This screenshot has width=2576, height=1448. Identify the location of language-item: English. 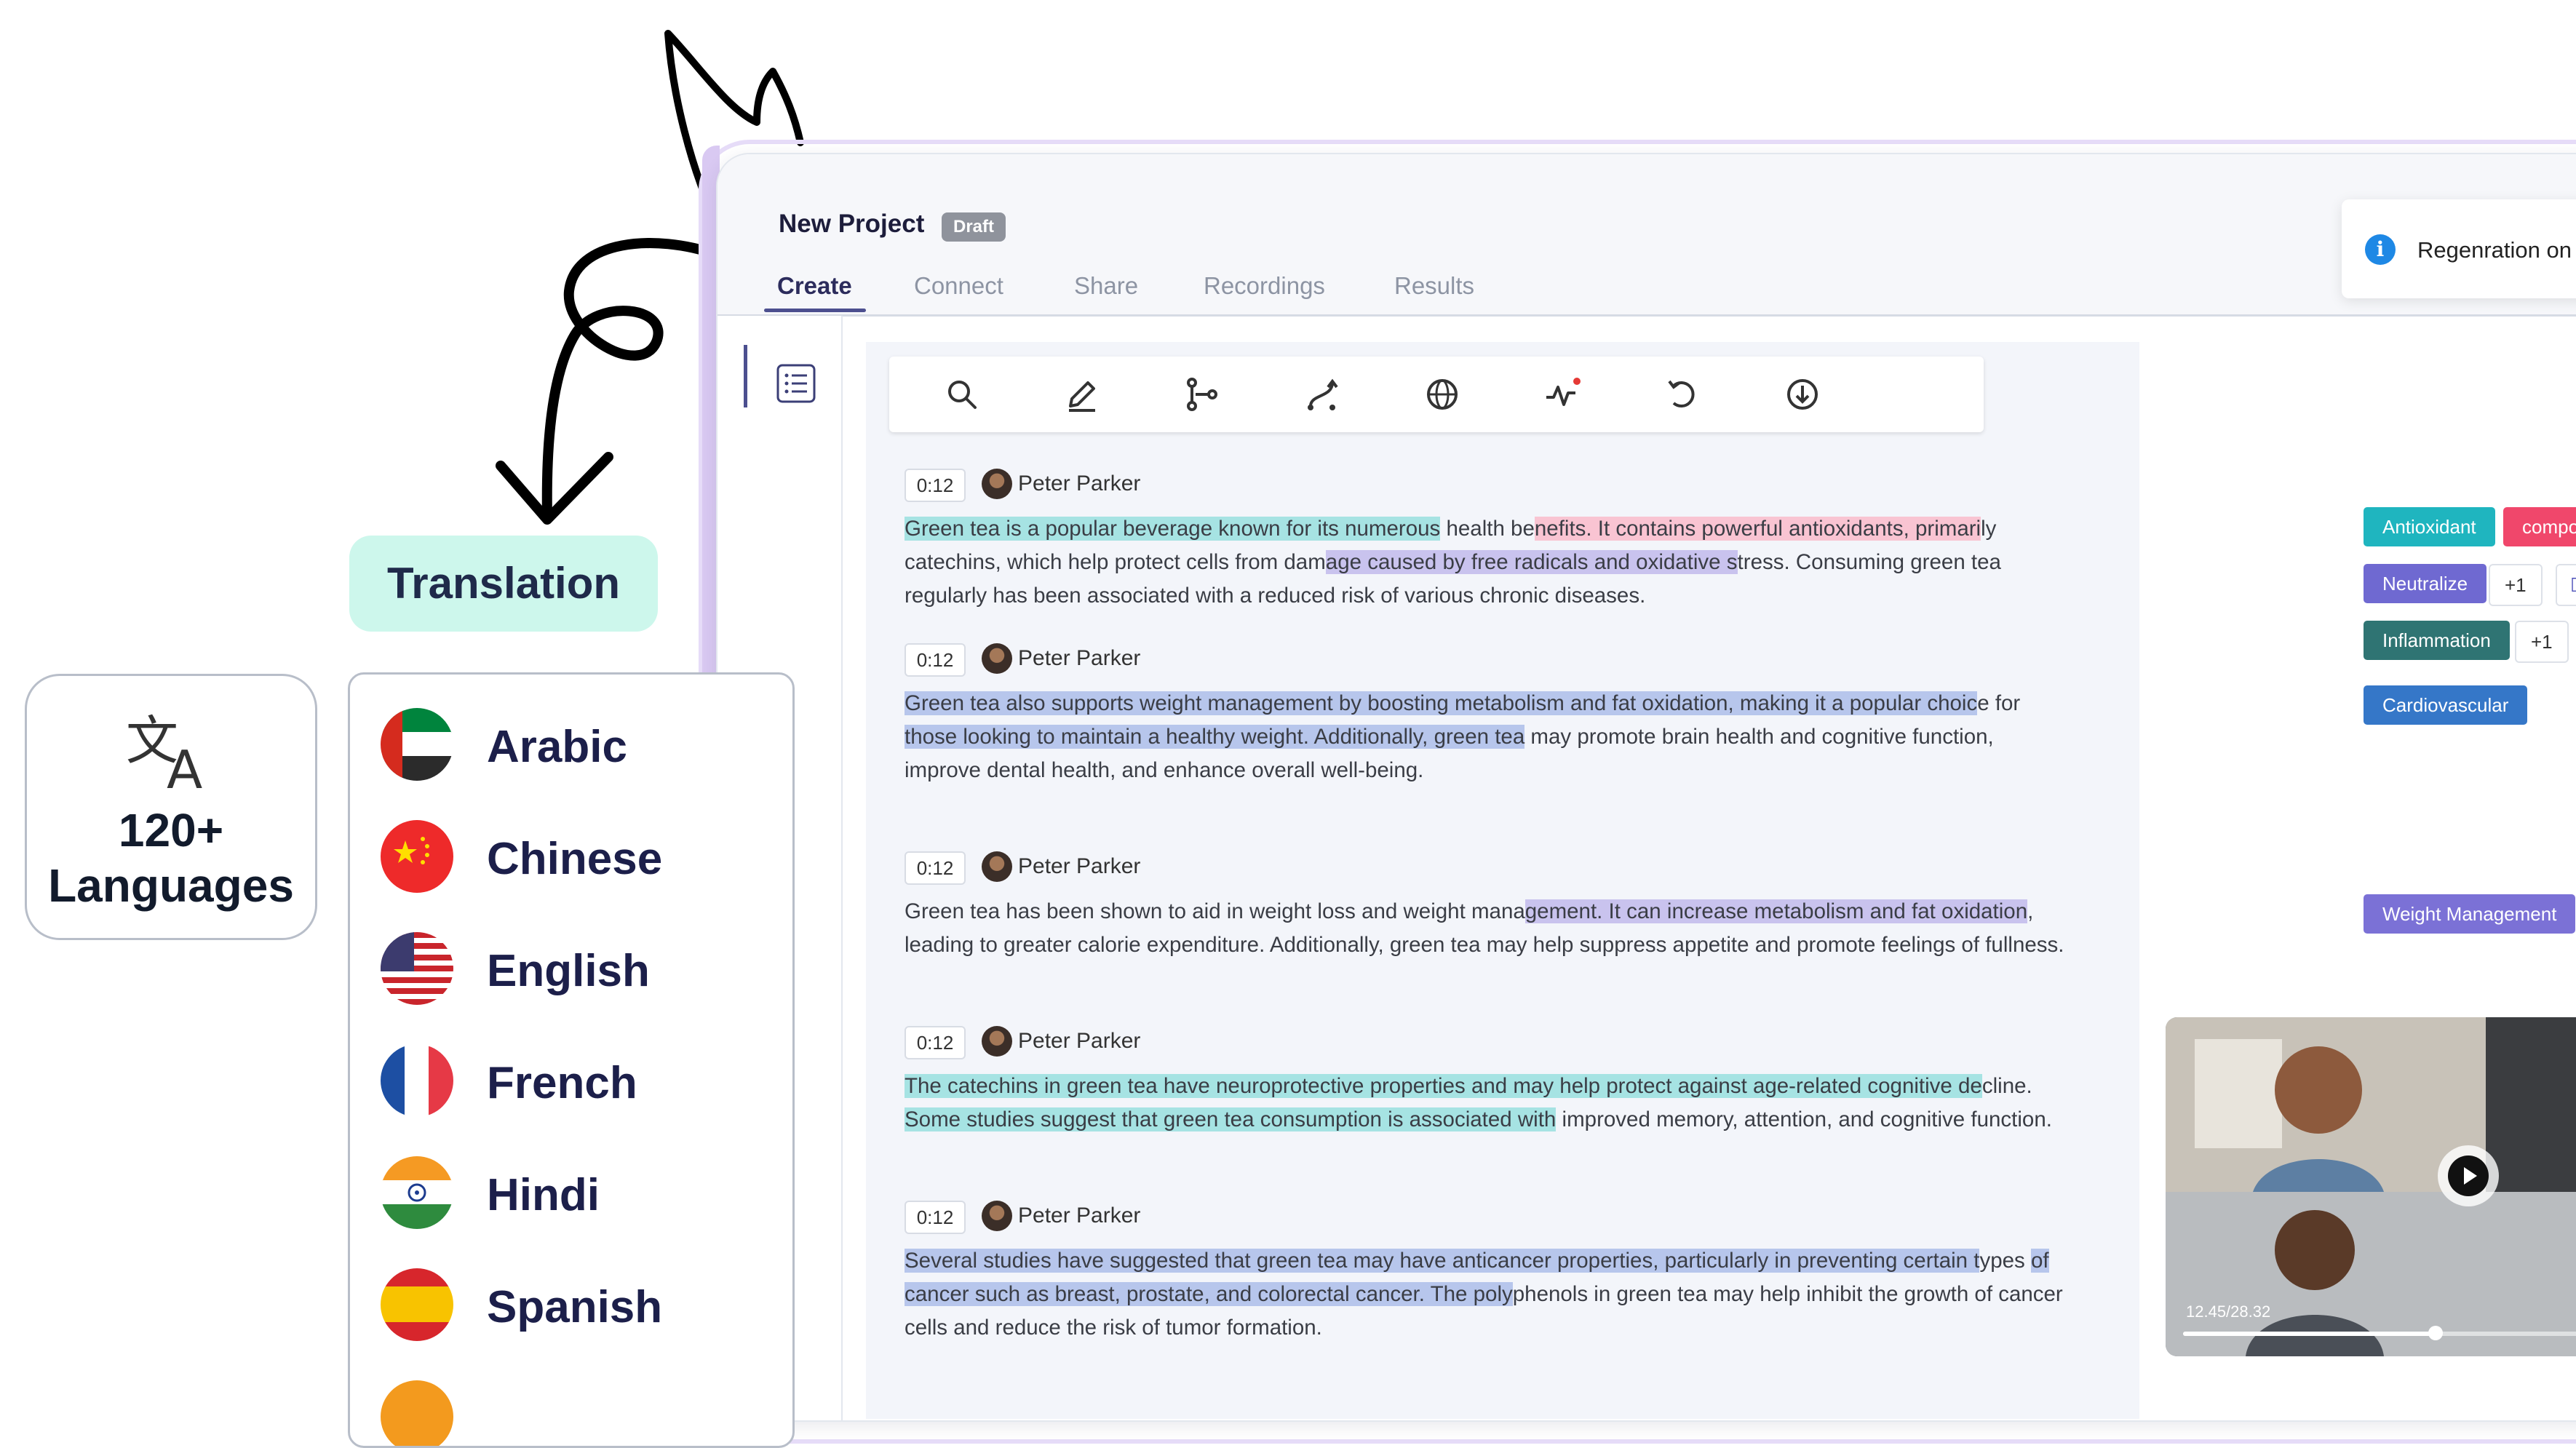
(584, 968).